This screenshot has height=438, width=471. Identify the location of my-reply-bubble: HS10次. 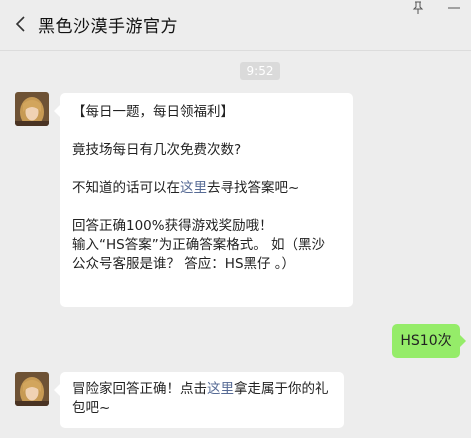
(429, 341).